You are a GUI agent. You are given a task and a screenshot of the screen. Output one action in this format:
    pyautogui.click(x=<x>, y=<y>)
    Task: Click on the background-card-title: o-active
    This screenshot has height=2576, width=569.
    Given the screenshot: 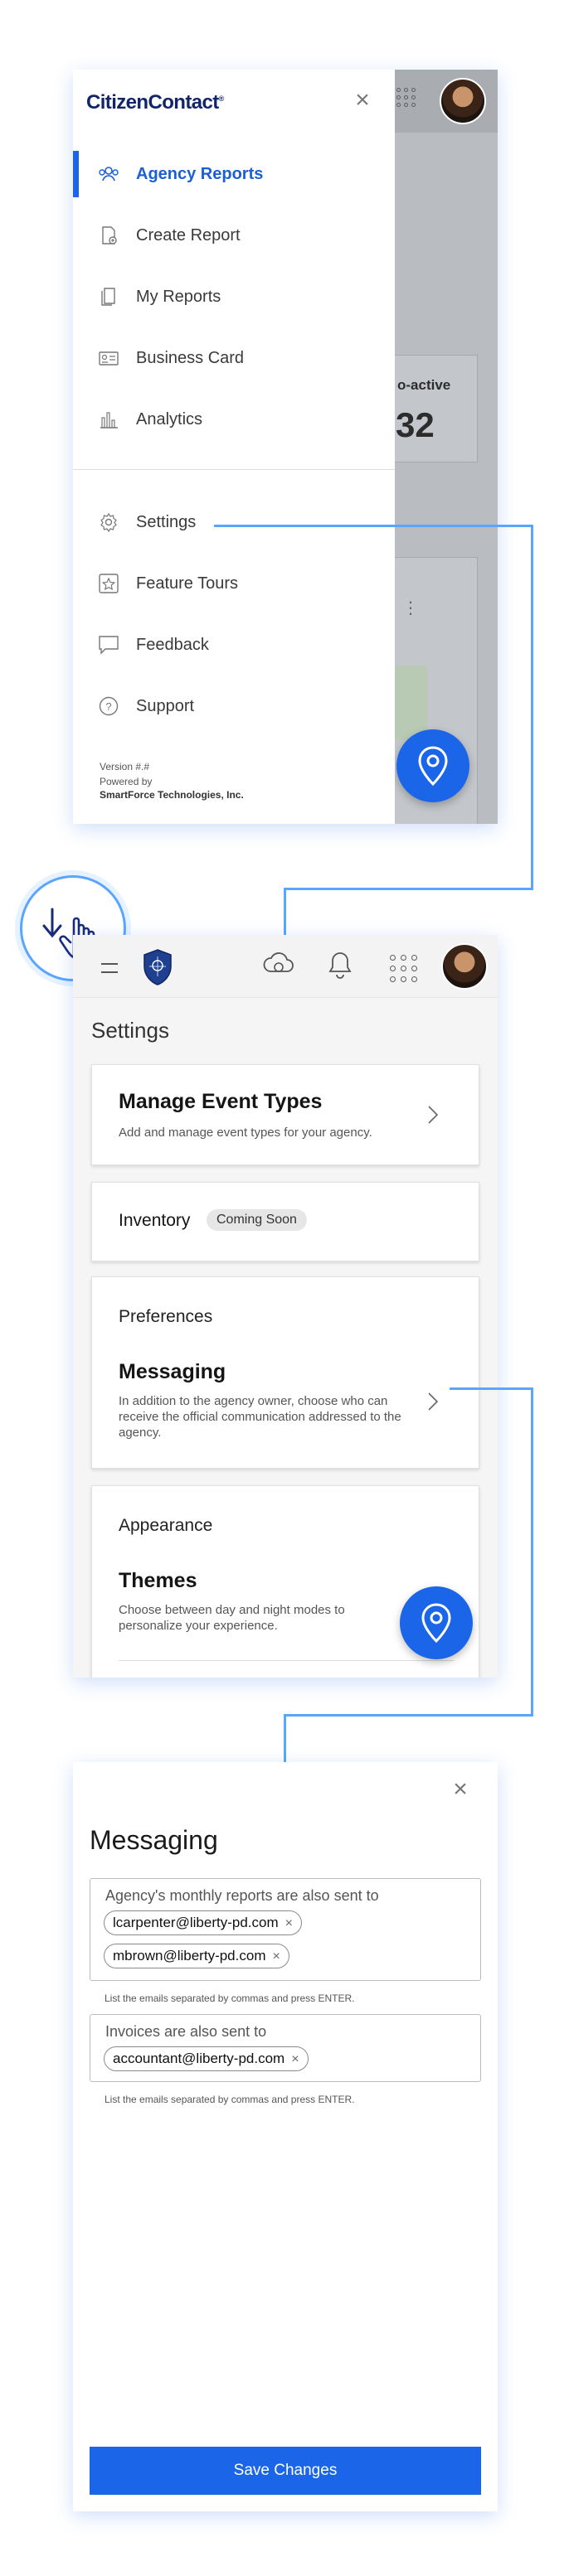 What is the action you would take?
    pyautogui.click(x=424, y=385)
    